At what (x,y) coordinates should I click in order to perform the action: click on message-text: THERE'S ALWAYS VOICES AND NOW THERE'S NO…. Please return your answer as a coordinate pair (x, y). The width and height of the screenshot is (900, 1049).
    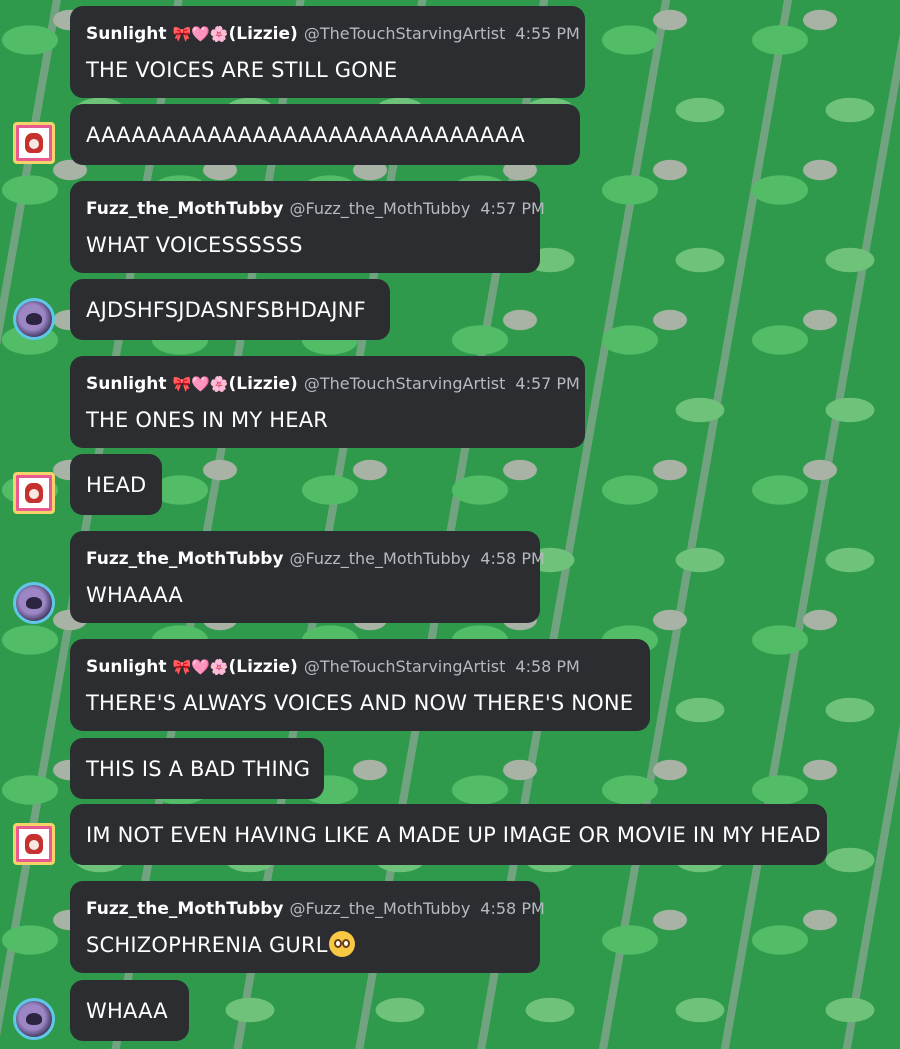
    Looking at the image, I should click on (360, 703).